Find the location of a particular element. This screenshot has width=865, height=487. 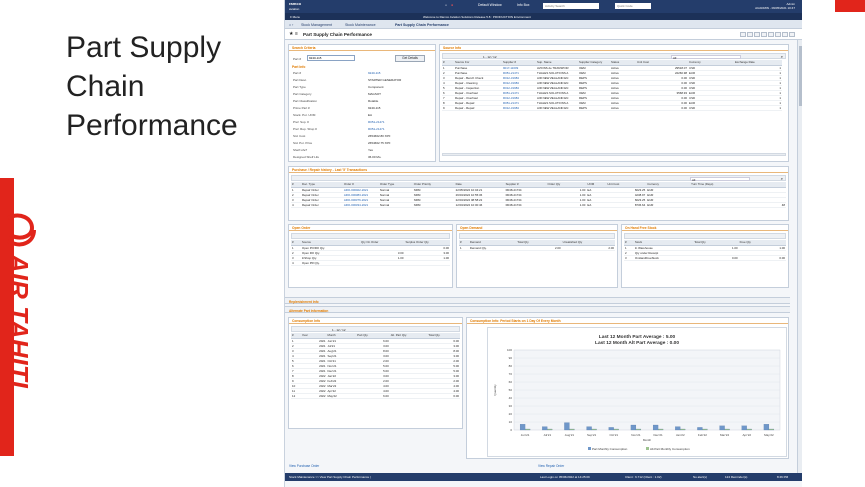

table-row: 3 OnHandFreeStock 0.00 0.00 is located at coordinates (705, 258).